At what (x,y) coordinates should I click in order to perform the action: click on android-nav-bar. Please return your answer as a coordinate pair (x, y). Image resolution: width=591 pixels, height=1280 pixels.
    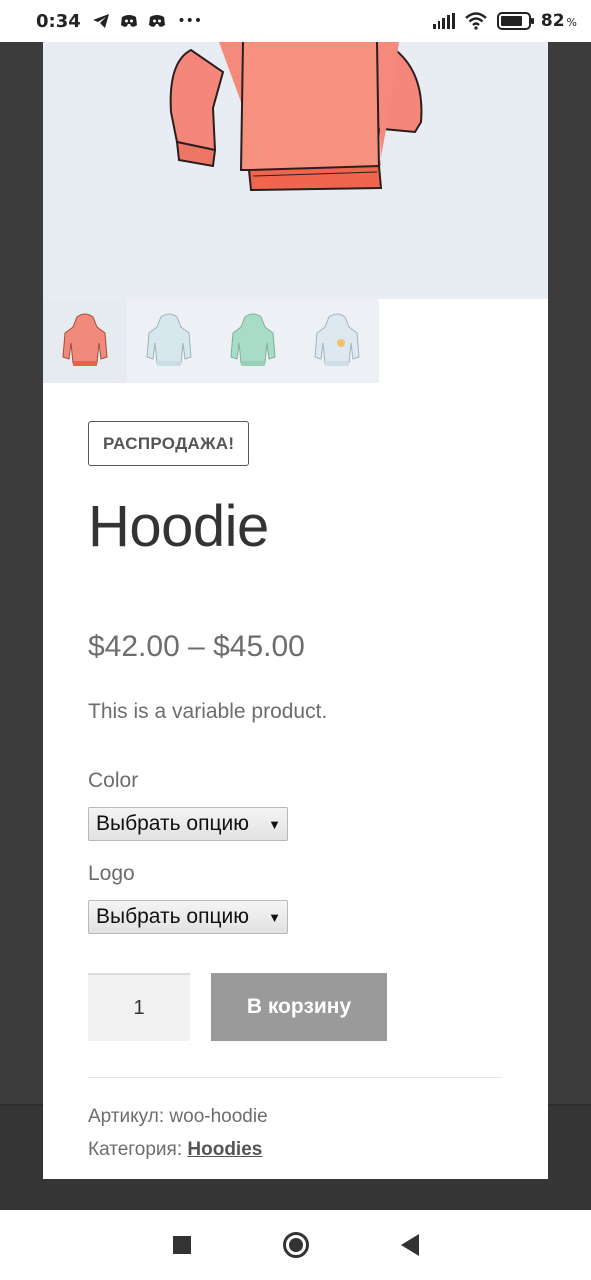
    Looking at the image, I should click on (295, 1245).